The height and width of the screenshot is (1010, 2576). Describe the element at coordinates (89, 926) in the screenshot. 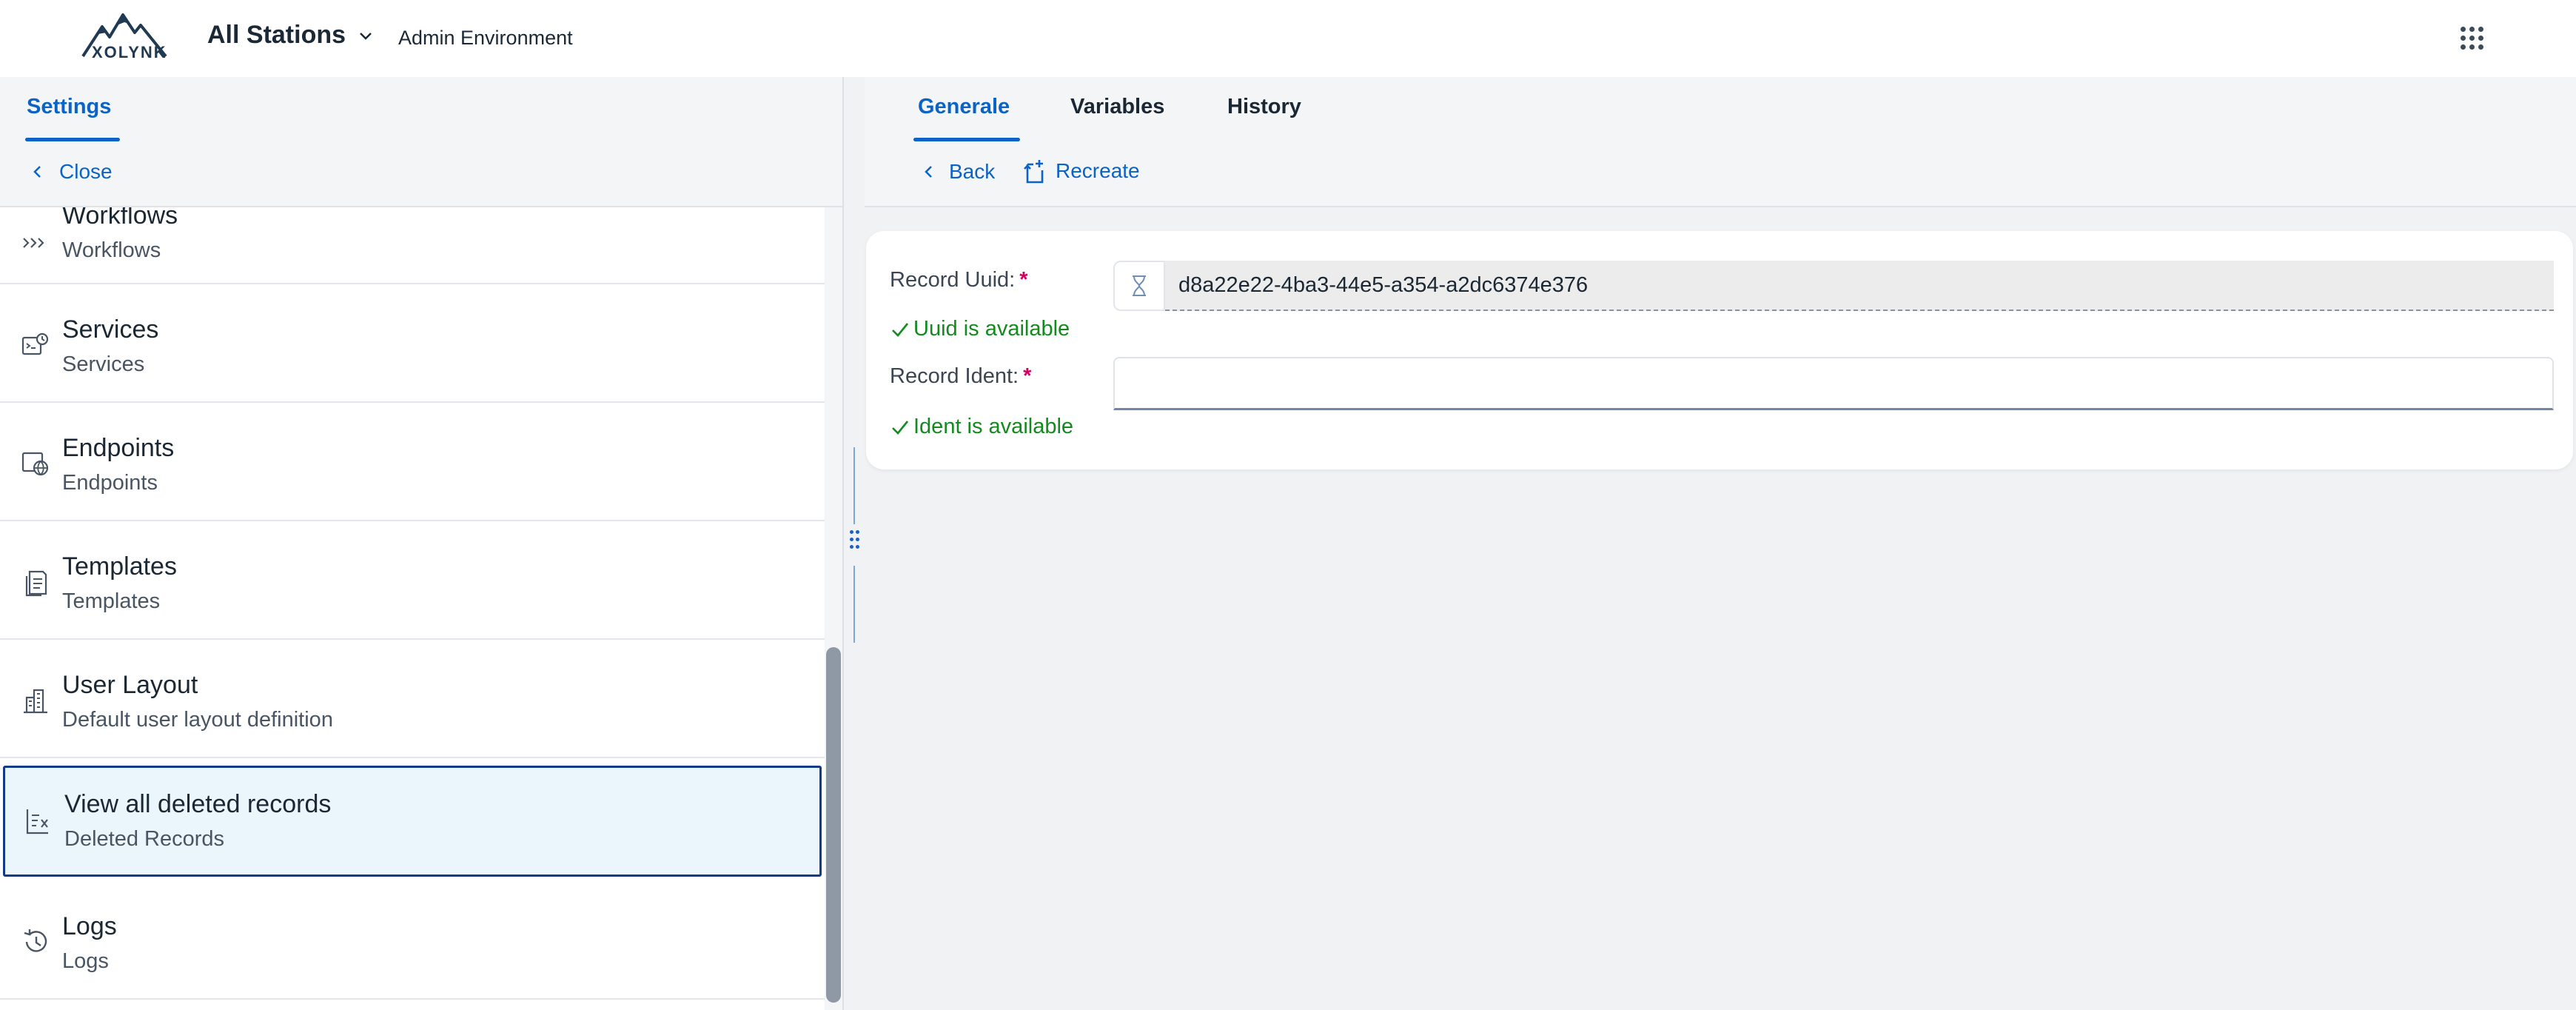

I see `item-title: Logs` at that location.